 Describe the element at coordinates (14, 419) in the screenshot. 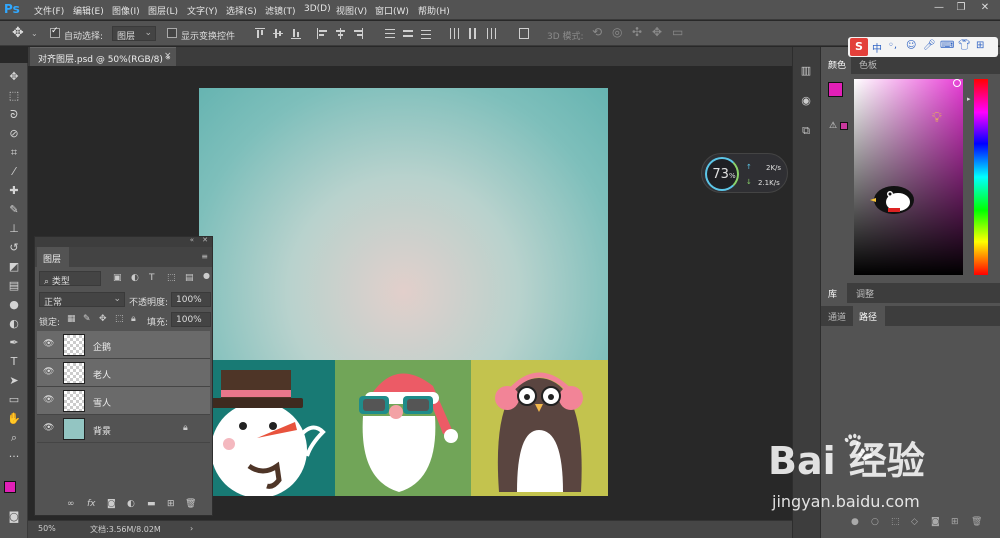

I see `hand-icon: ✋` at that location.